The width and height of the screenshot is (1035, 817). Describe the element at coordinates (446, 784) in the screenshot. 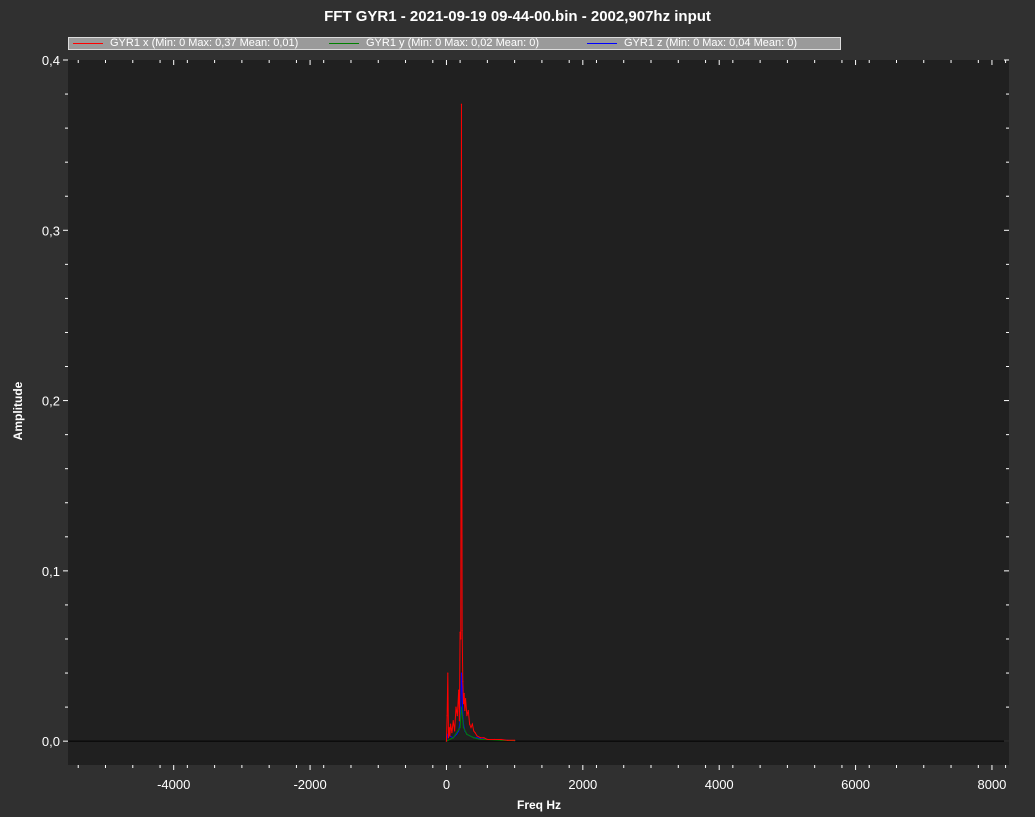

I see `x-tick-label: 0` at that location.